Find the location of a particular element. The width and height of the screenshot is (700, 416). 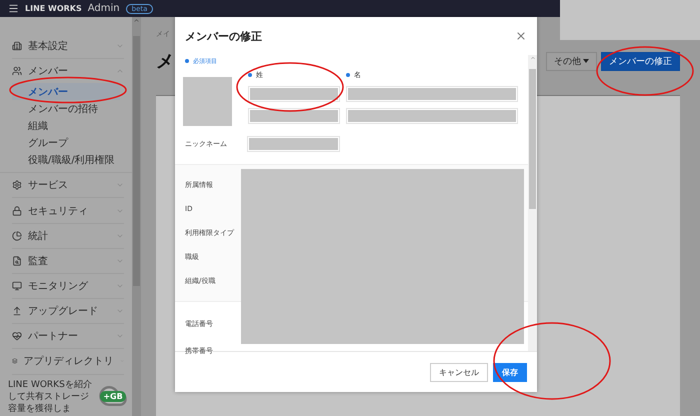

sidebar-section: 基本設定 is located at coordinates (68, 47).